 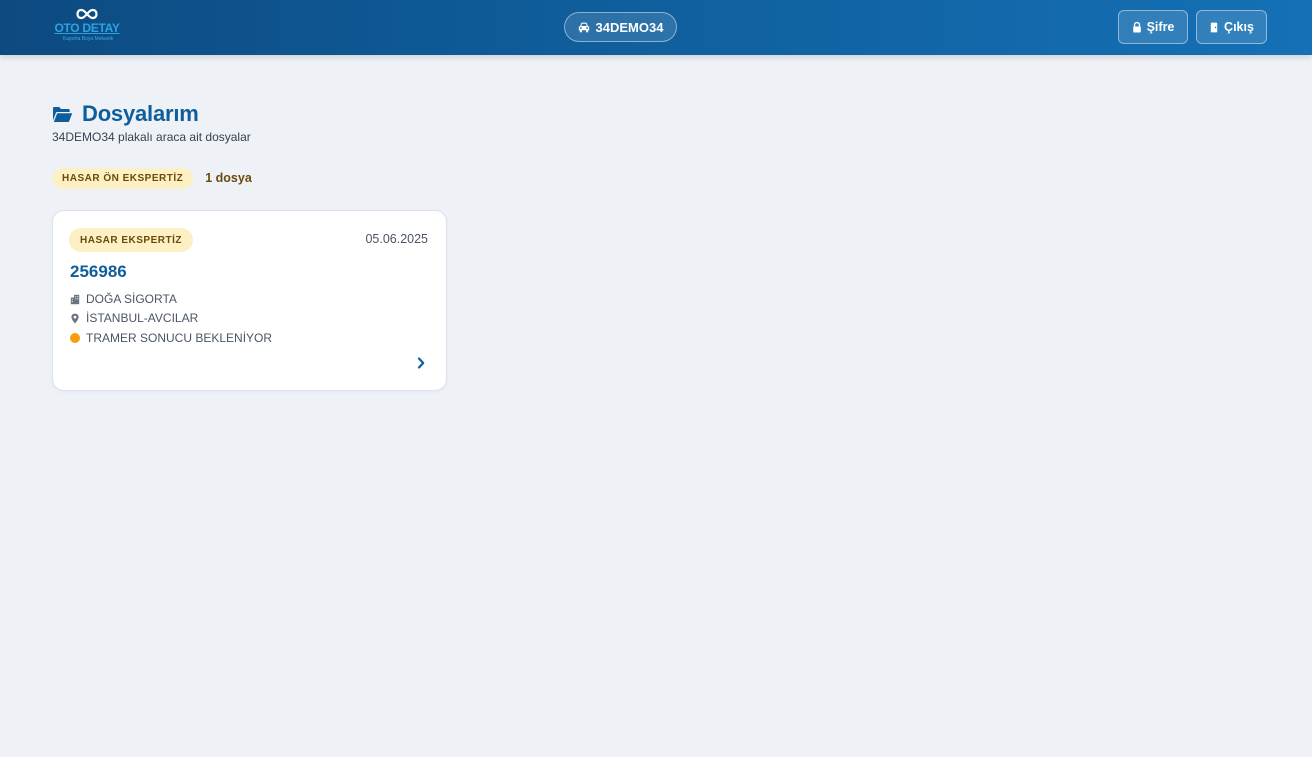 I want to click on folder-open-icon, so click(x=63, y=114).